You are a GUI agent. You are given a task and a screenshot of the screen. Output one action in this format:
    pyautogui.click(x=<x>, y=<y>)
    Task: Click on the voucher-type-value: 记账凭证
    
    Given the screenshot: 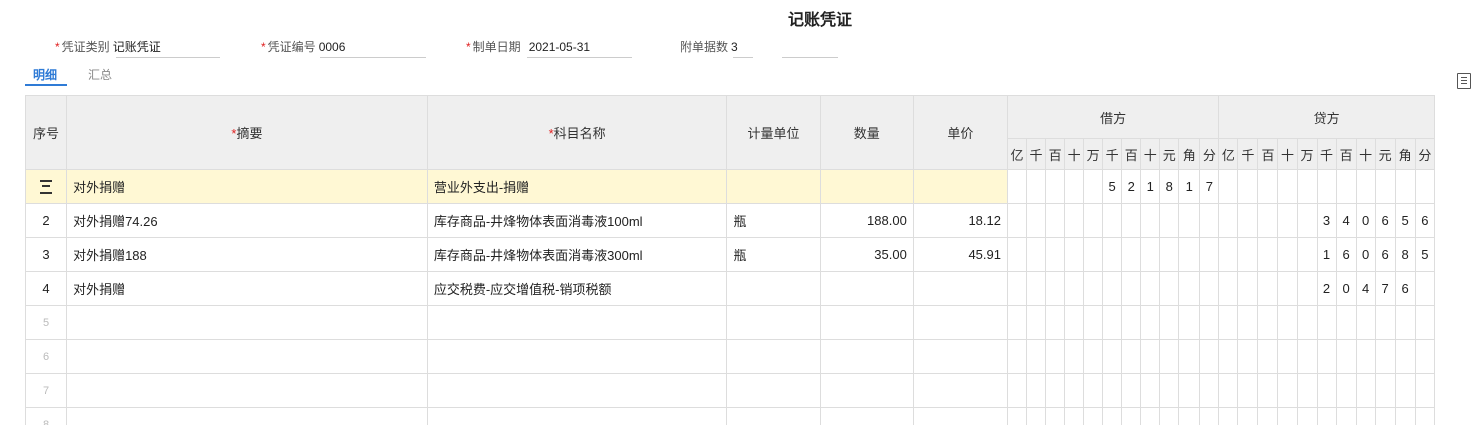 What is the action you would take?
    pyautogui.click(x=137, y=47)
    